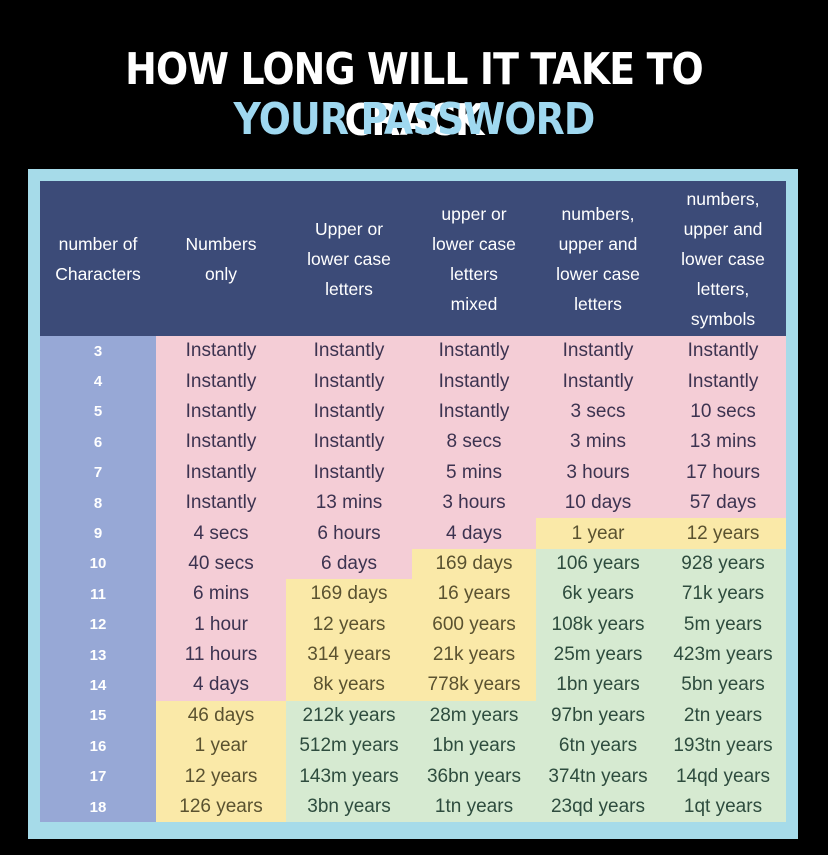 This screenshot has width=828, height=855. I want to click on crack-time-cell: 57 days, so click(723, 503).